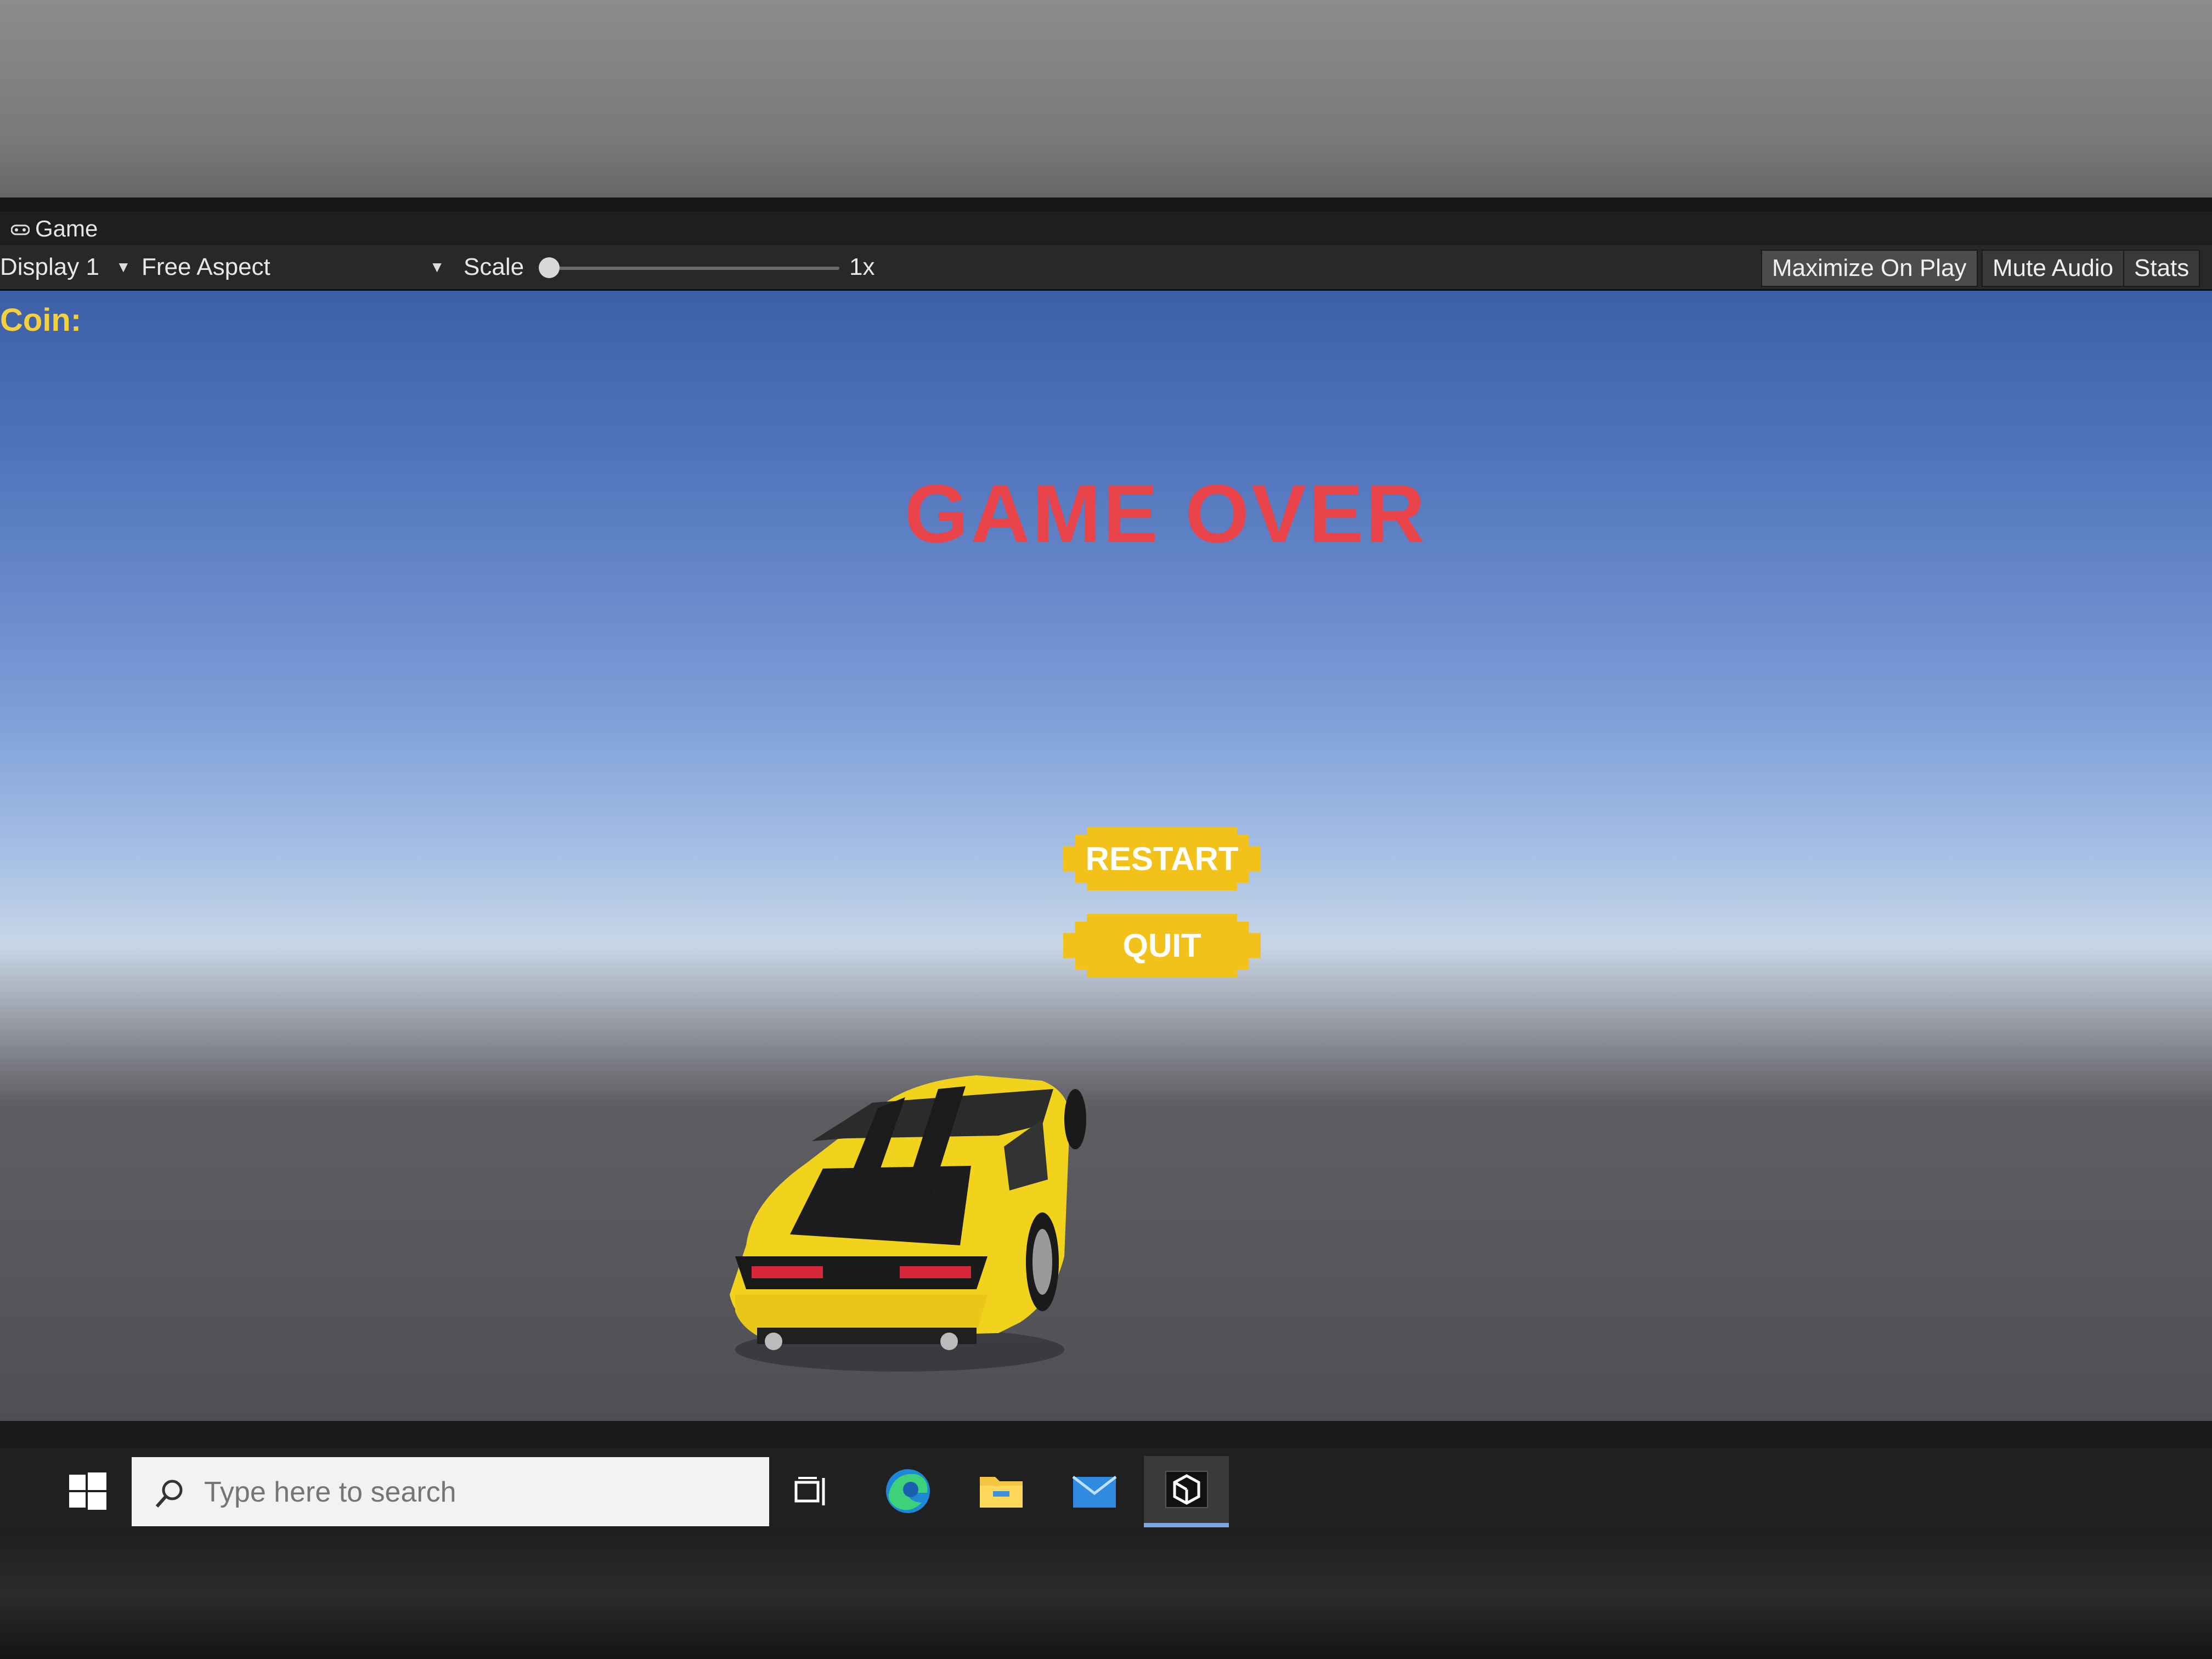 This screenshot has width=2212, height=1659. I want to click on scale-slider-track, so click(694, 268).